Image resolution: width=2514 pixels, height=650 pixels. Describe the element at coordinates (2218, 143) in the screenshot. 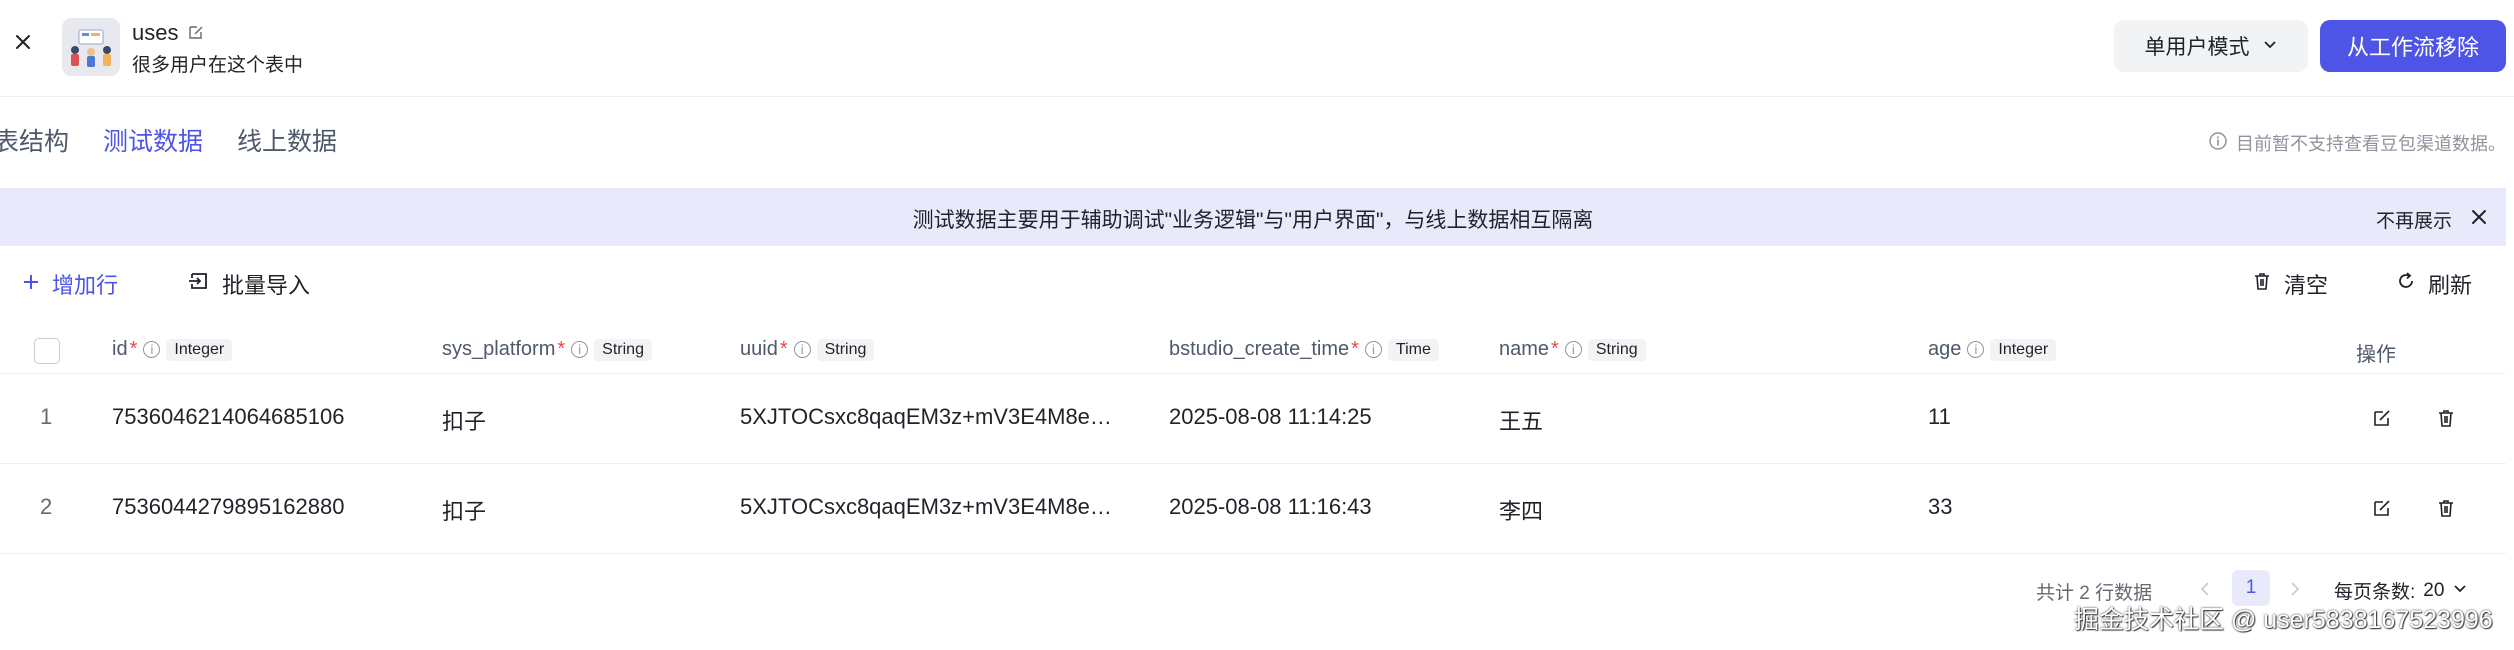

I see `info-icon` at that location.